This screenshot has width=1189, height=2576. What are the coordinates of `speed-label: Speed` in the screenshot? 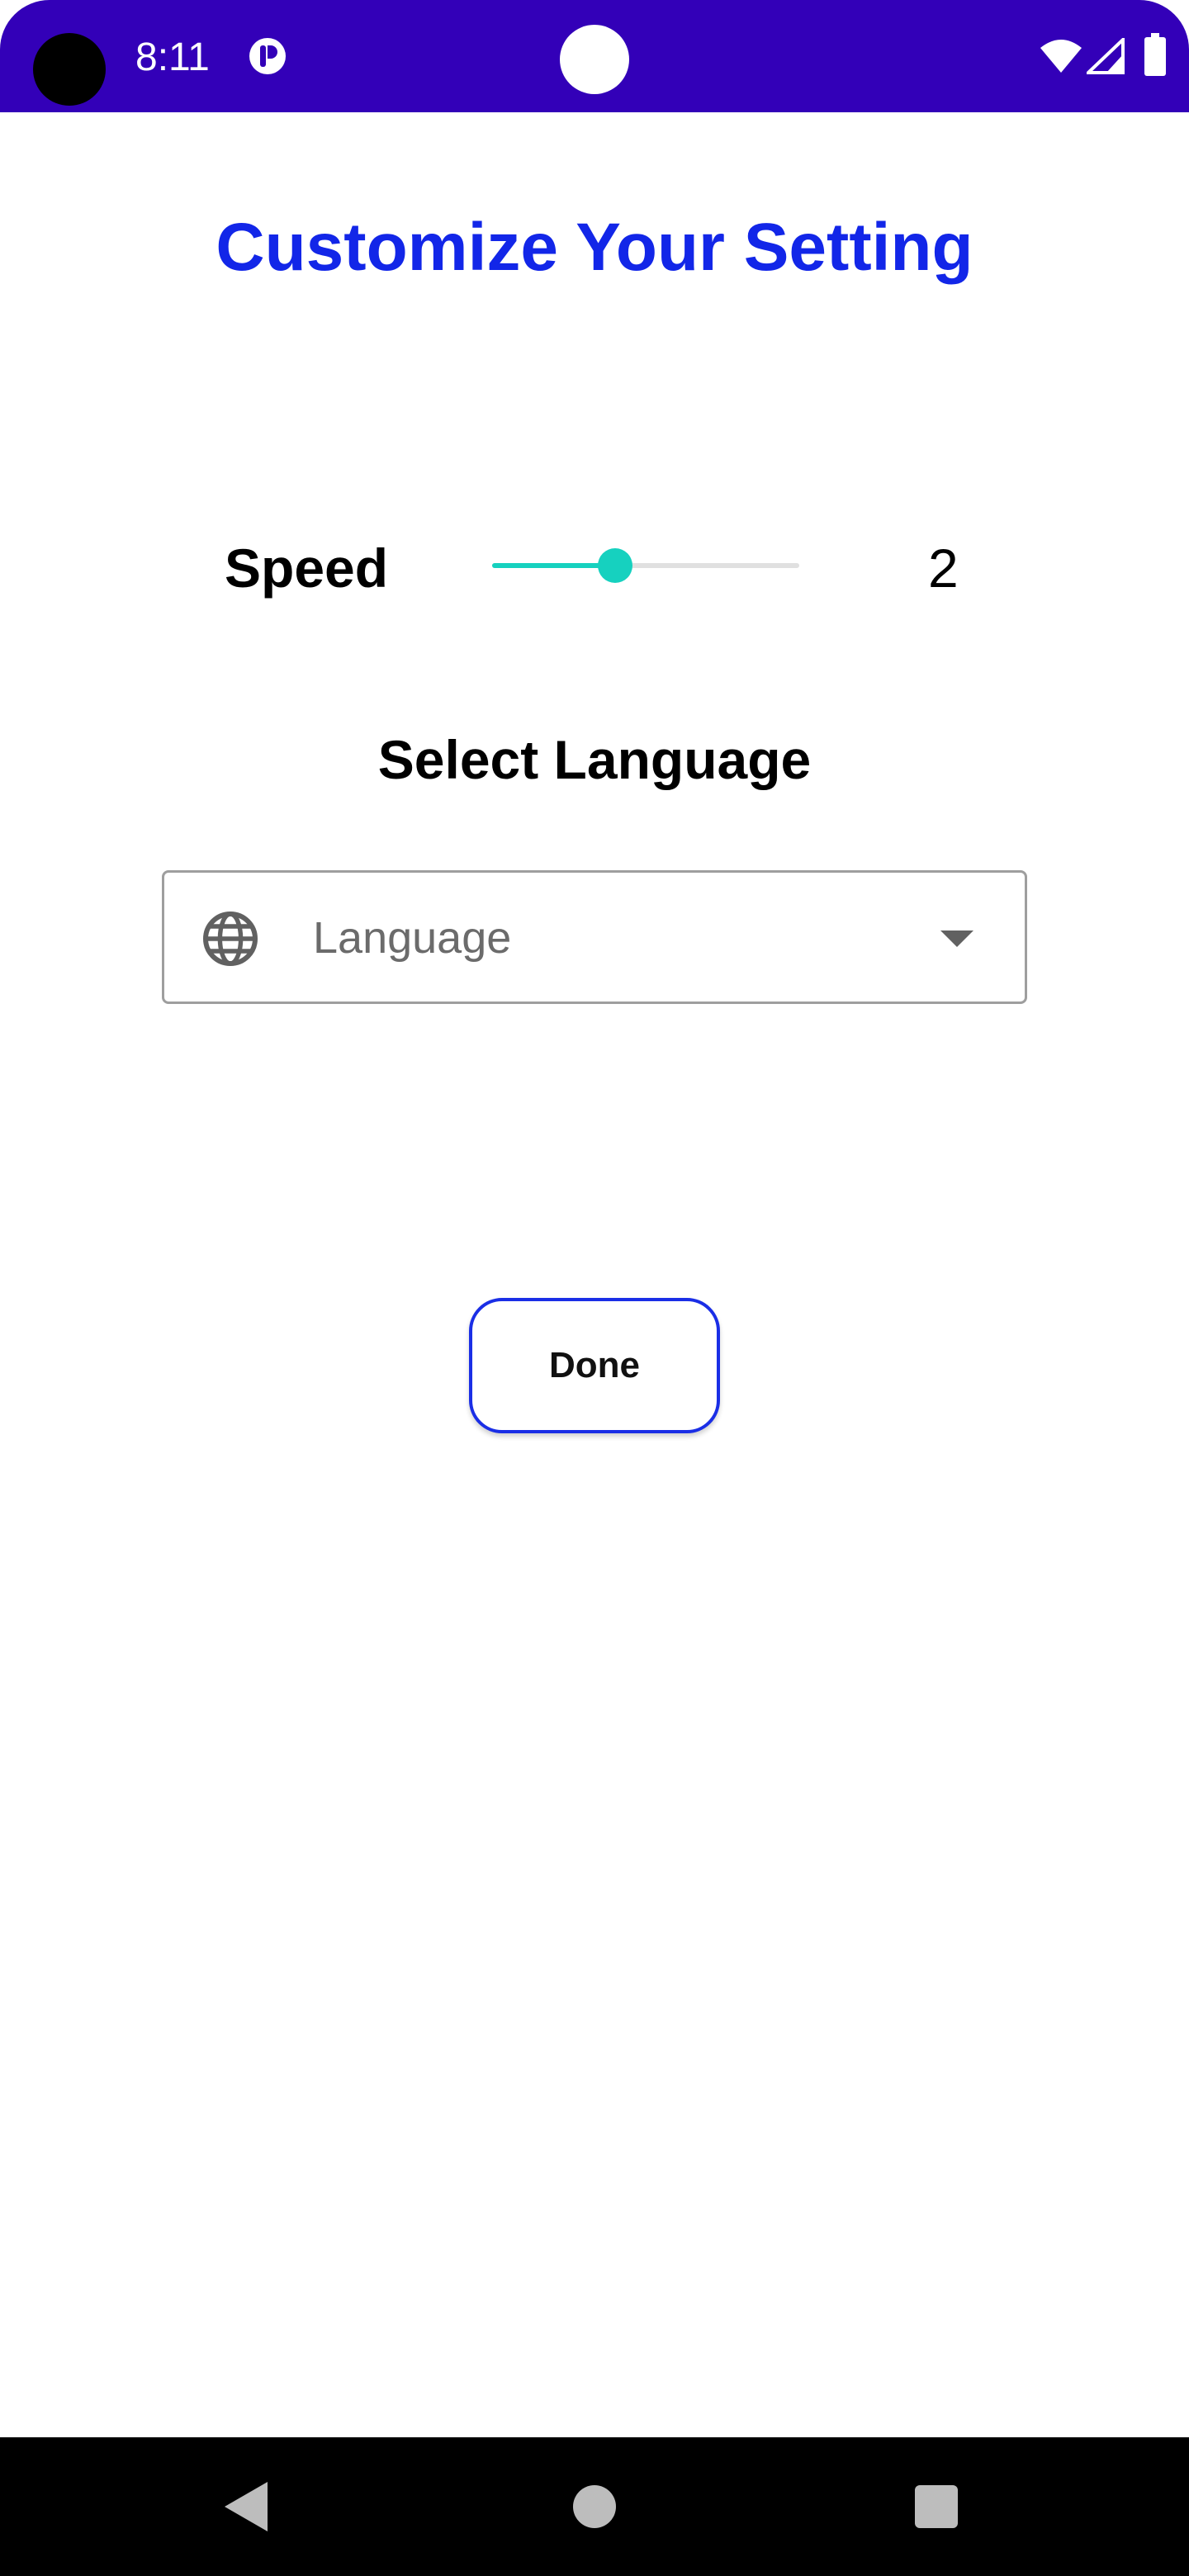 It's located at (307, 568).